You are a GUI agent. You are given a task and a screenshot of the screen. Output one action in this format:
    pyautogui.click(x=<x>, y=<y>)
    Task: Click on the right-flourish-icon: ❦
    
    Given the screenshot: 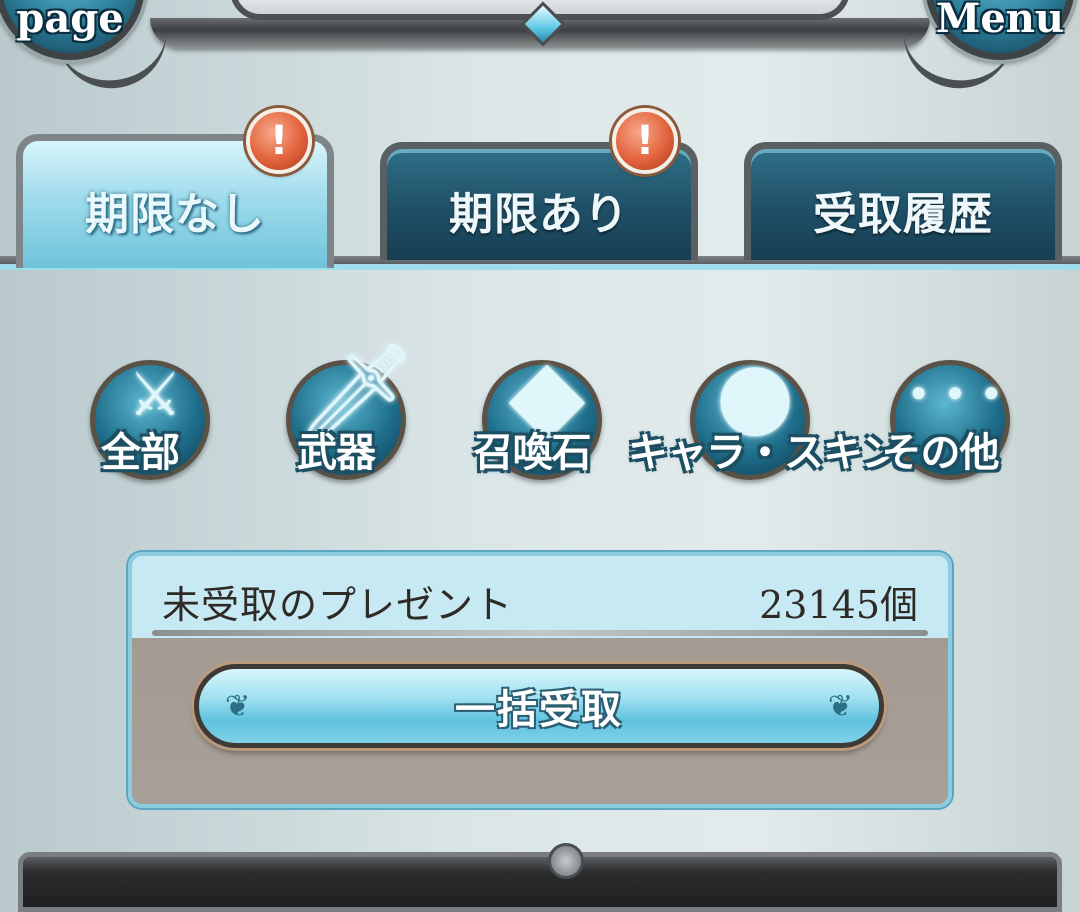 What is the action you would take?
    pyautogui.click(x=840, y=706)
    